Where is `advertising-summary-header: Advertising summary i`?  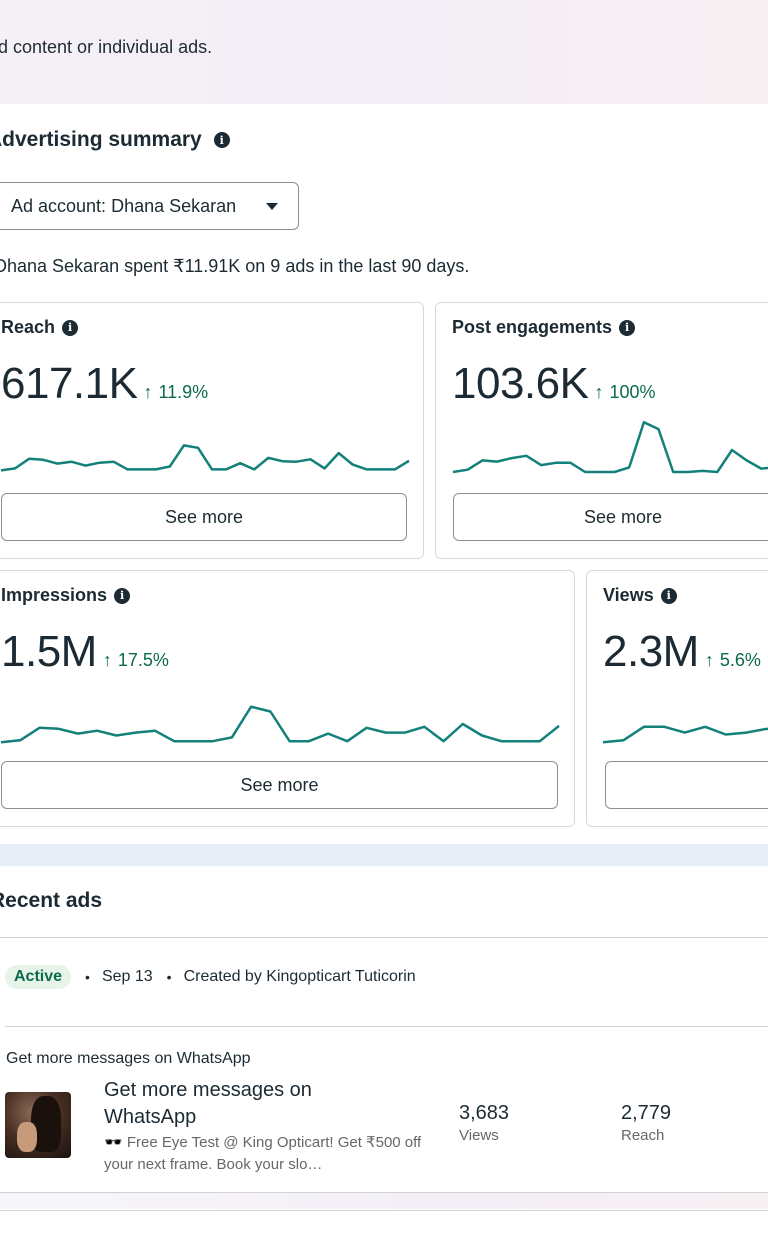
advertising-summary-header: Advertising summary i is located at coordinates (115, 140).